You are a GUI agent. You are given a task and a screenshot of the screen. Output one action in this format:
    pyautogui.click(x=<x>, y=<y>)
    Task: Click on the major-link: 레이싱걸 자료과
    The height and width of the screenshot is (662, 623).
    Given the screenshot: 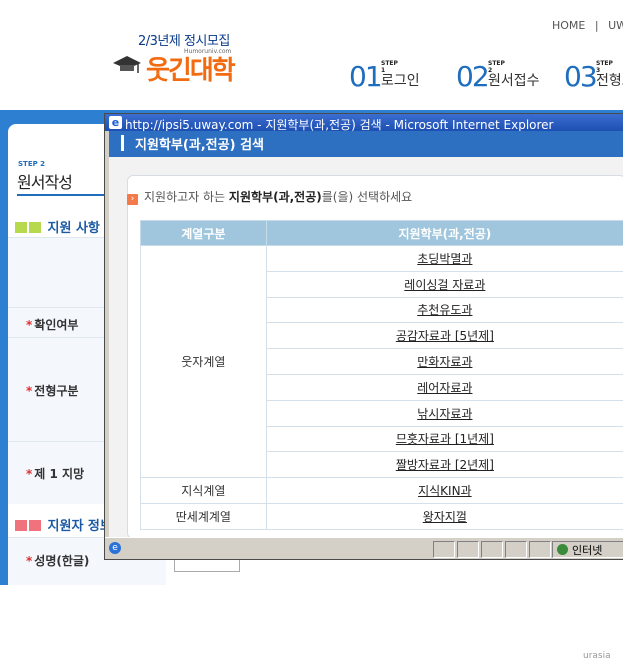 What is the action you would take?
    pyautogui.click(x=444, y=285)
    